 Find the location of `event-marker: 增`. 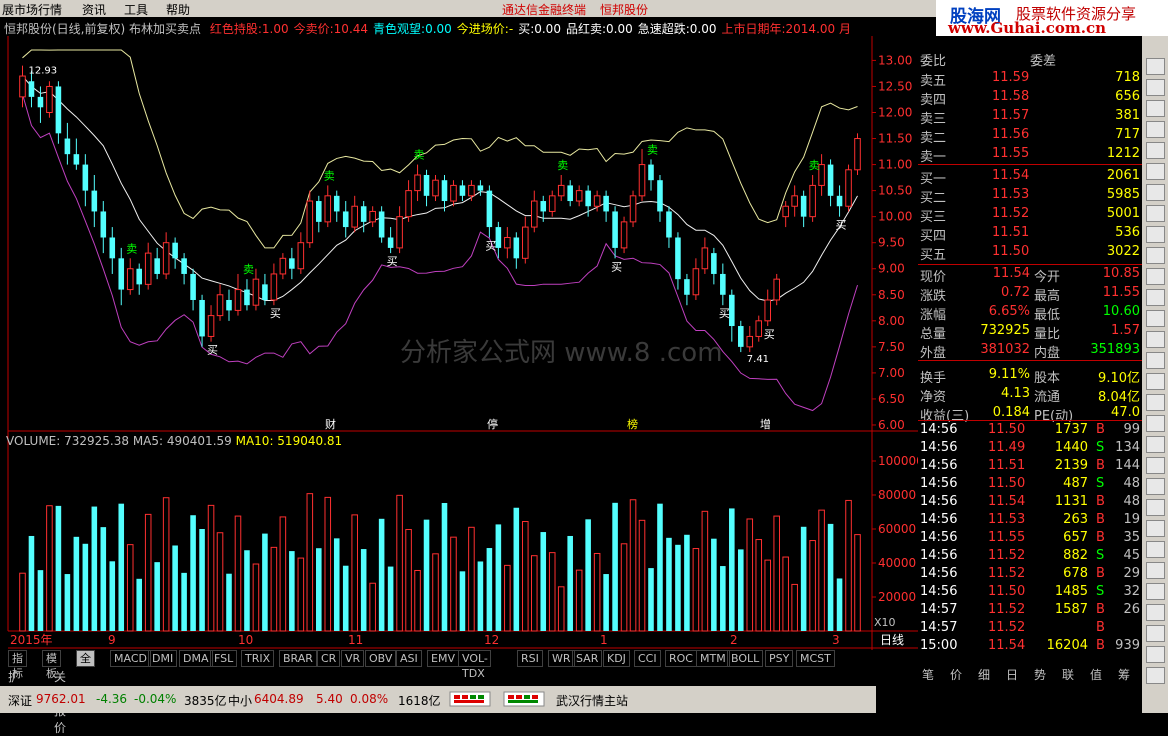

event-marker: 增 is located at coordinates (765, 424).